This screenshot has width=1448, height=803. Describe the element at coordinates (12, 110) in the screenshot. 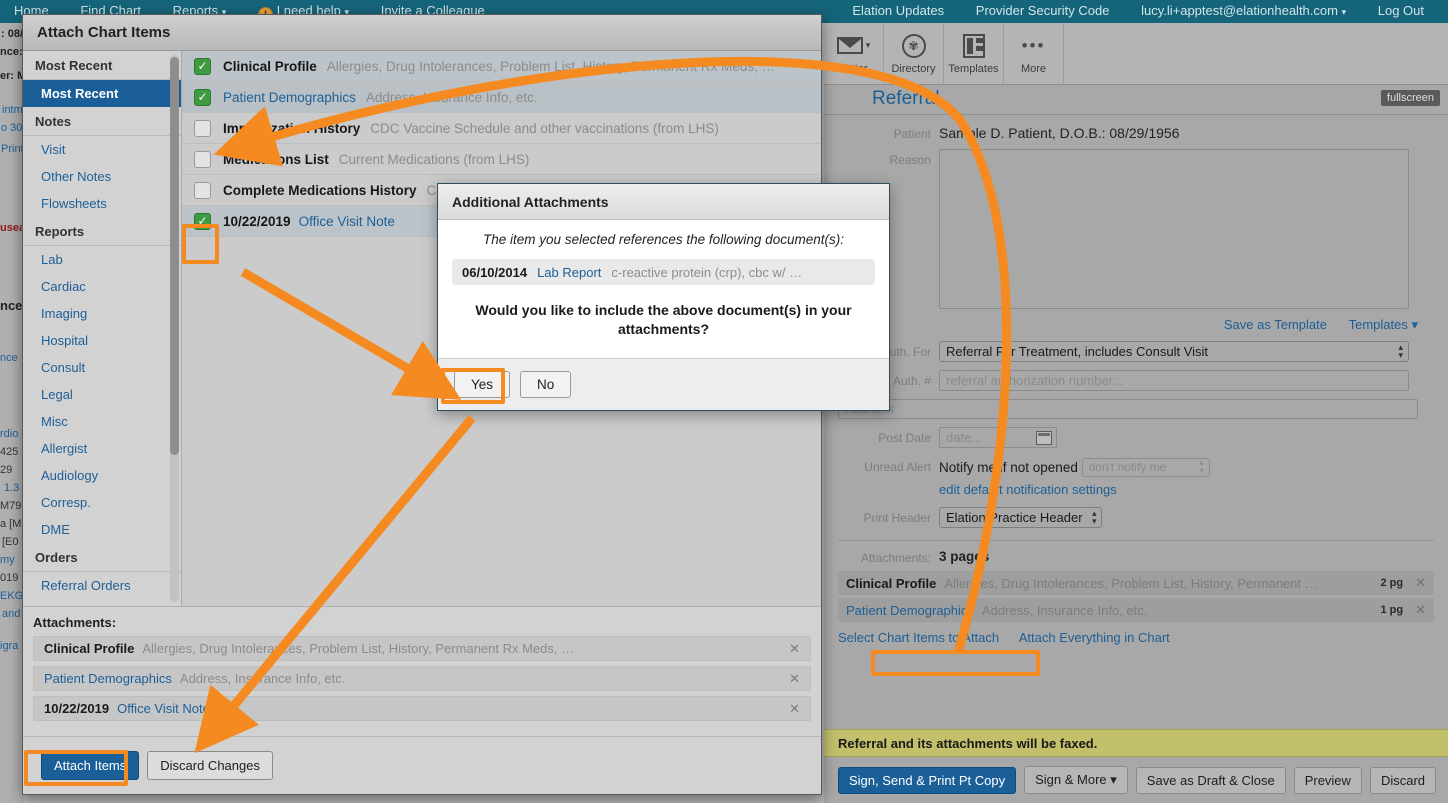

I see `strip-line: intm` at that location.